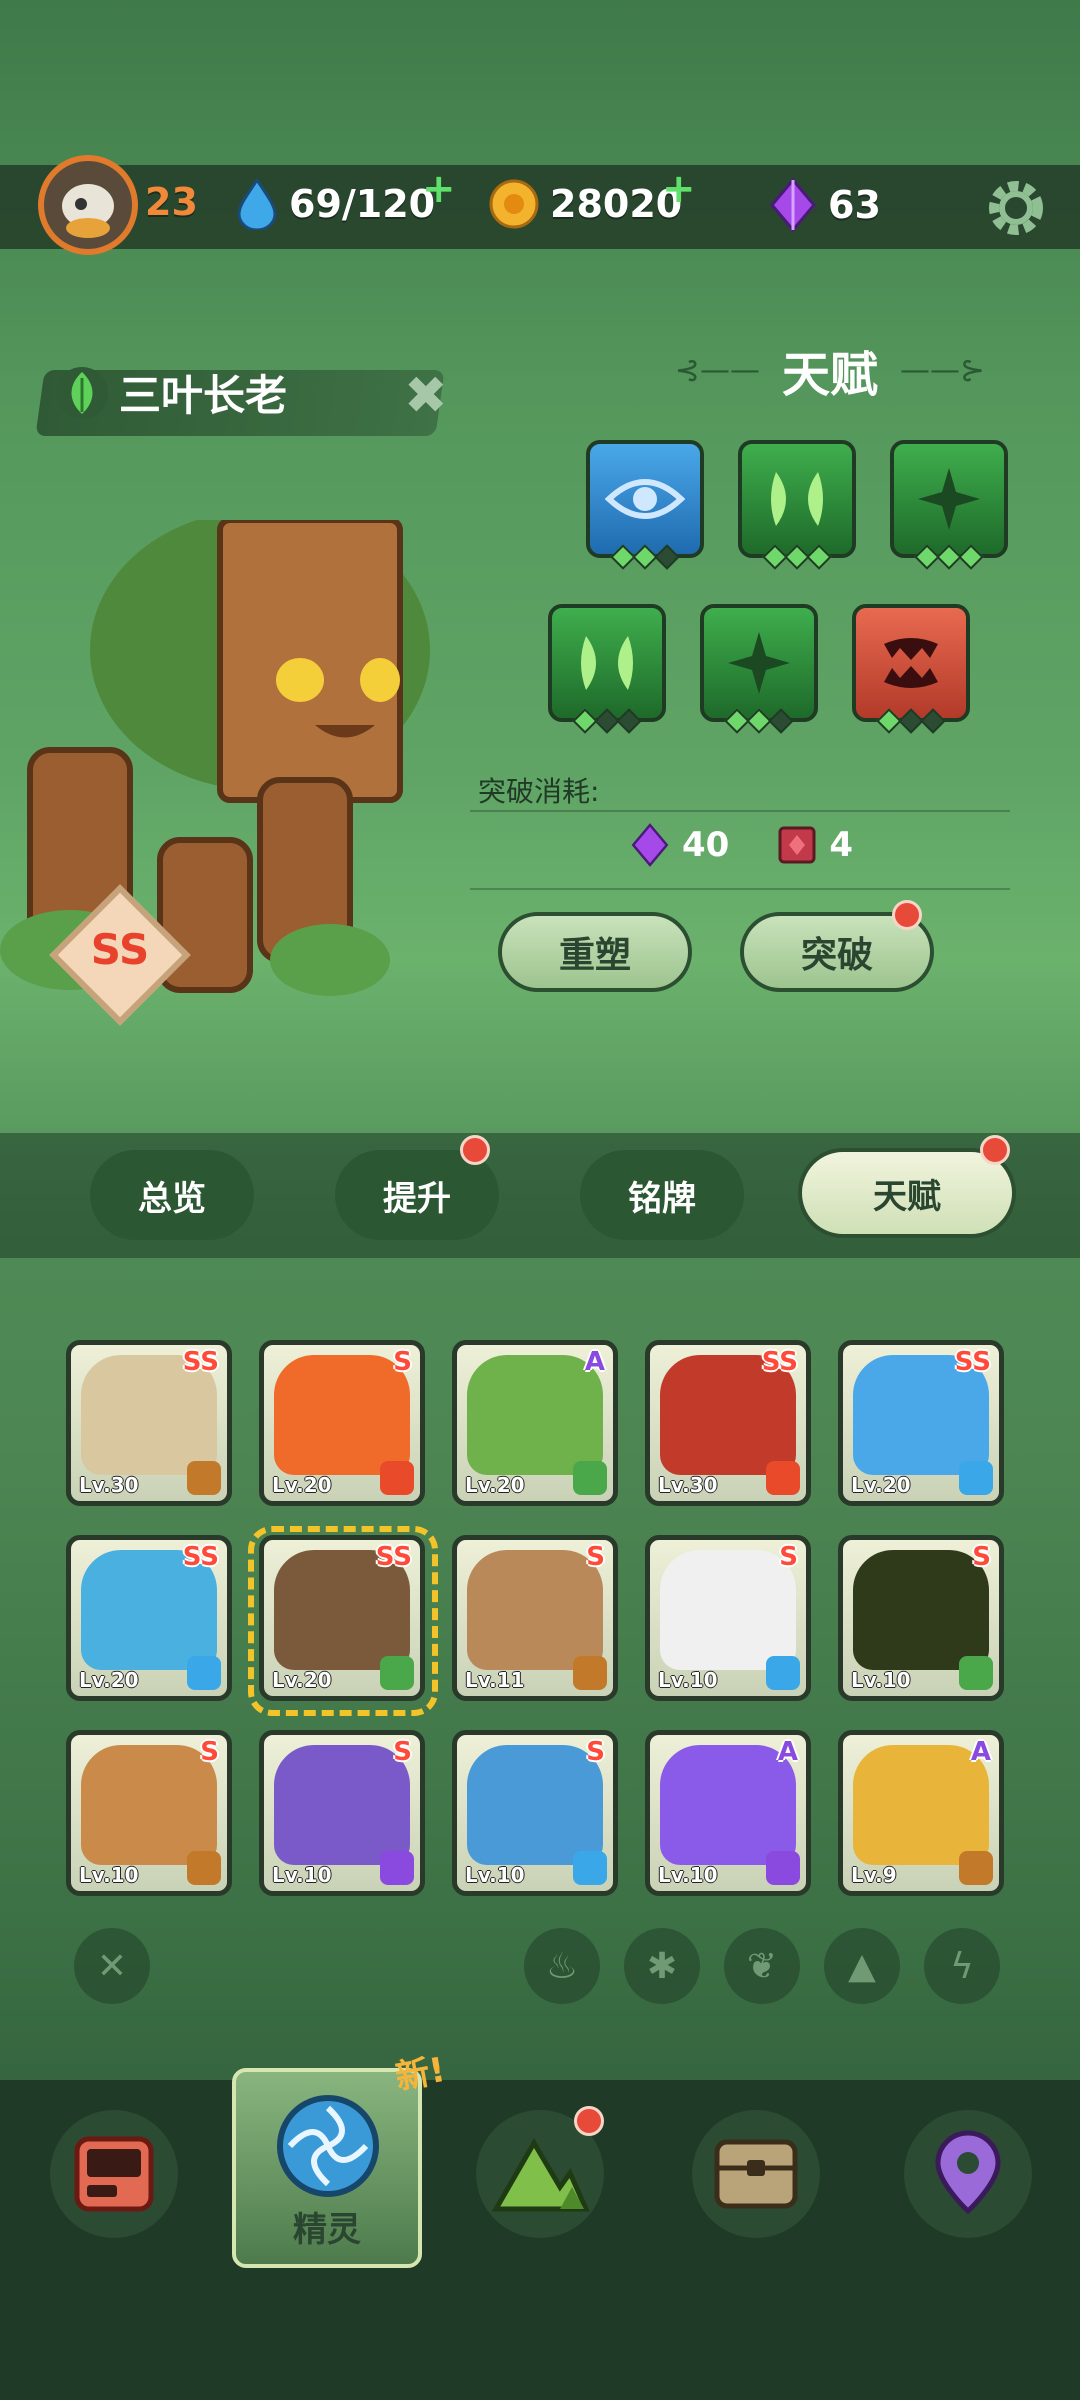 The height and width of the screenshot is (2400, 1080). I want to click on filter-fire-icon: ♨, so click(562, 1966).